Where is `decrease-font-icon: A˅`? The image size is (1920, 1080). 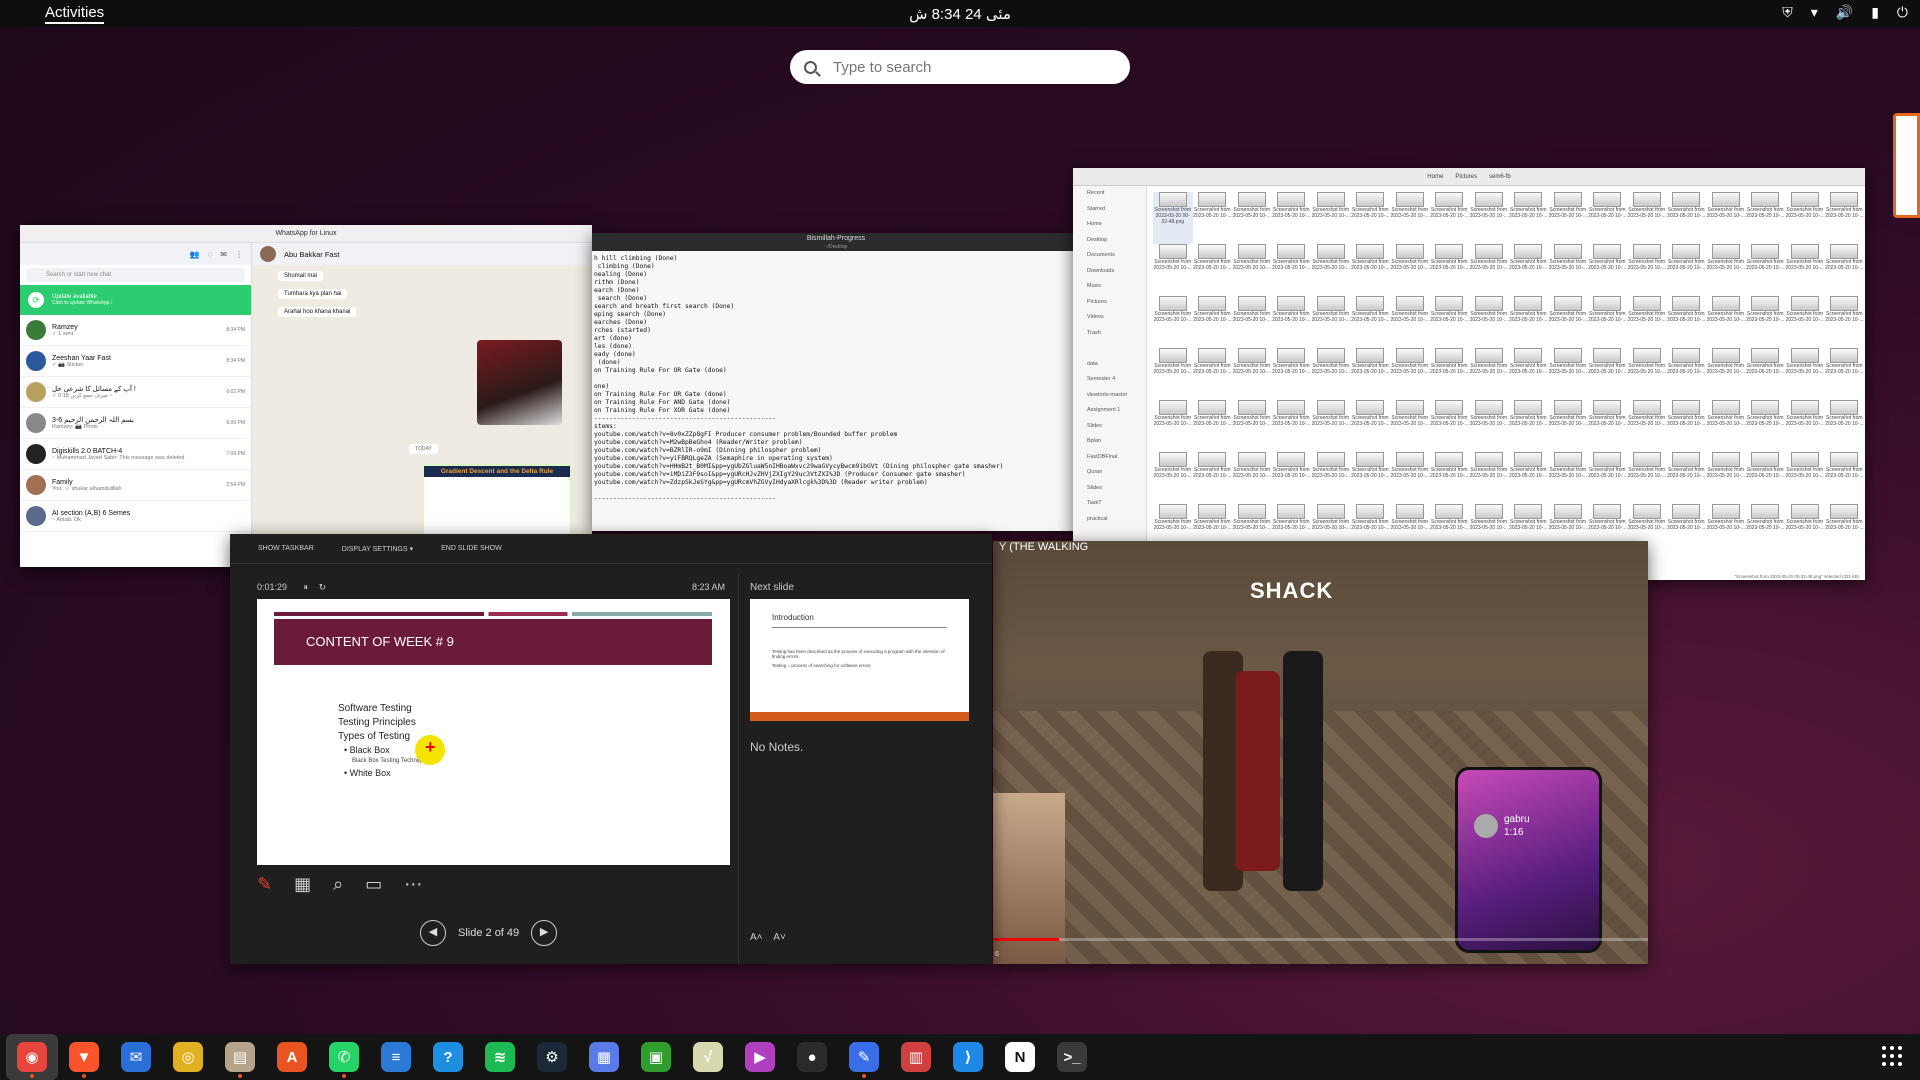 decrease-font-icon: A˅ is located at coordinates (779, 937).